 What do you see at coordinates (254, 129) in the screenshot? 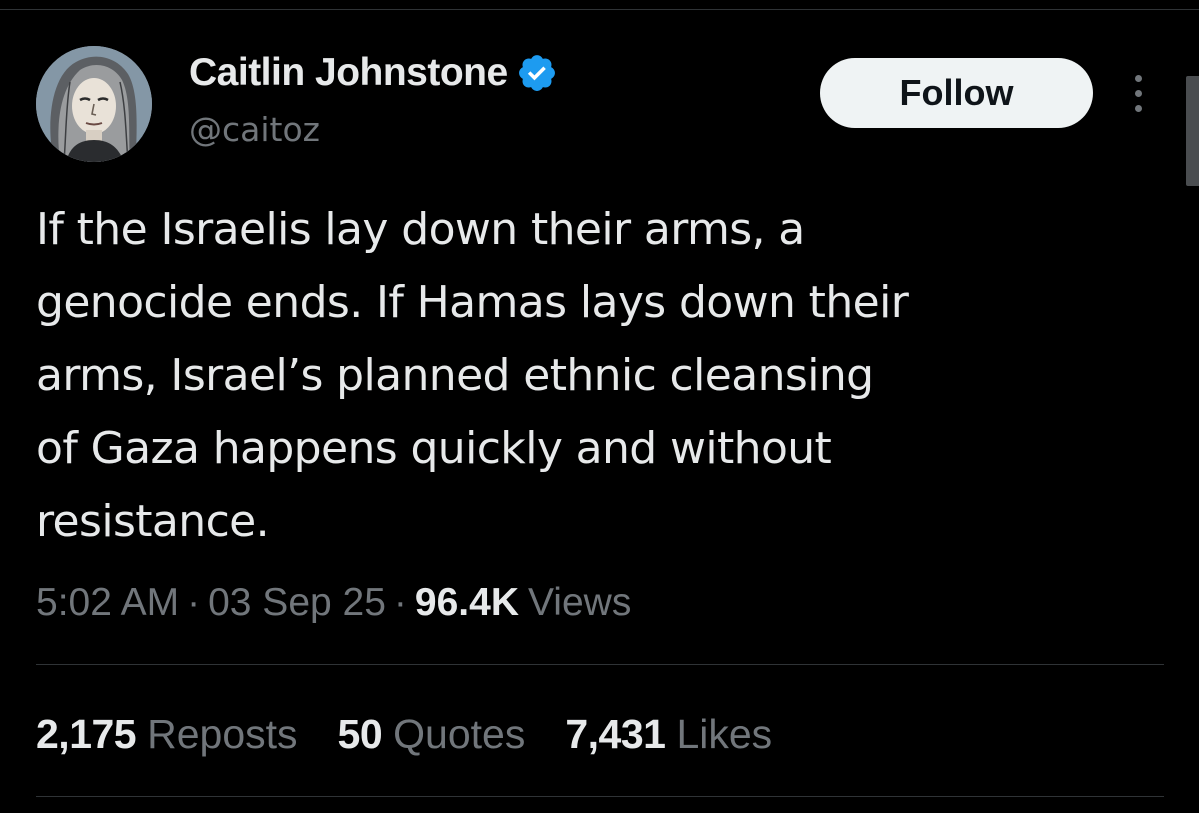
I see `author-handle: @caitoz` at bounding box center [254, 129].